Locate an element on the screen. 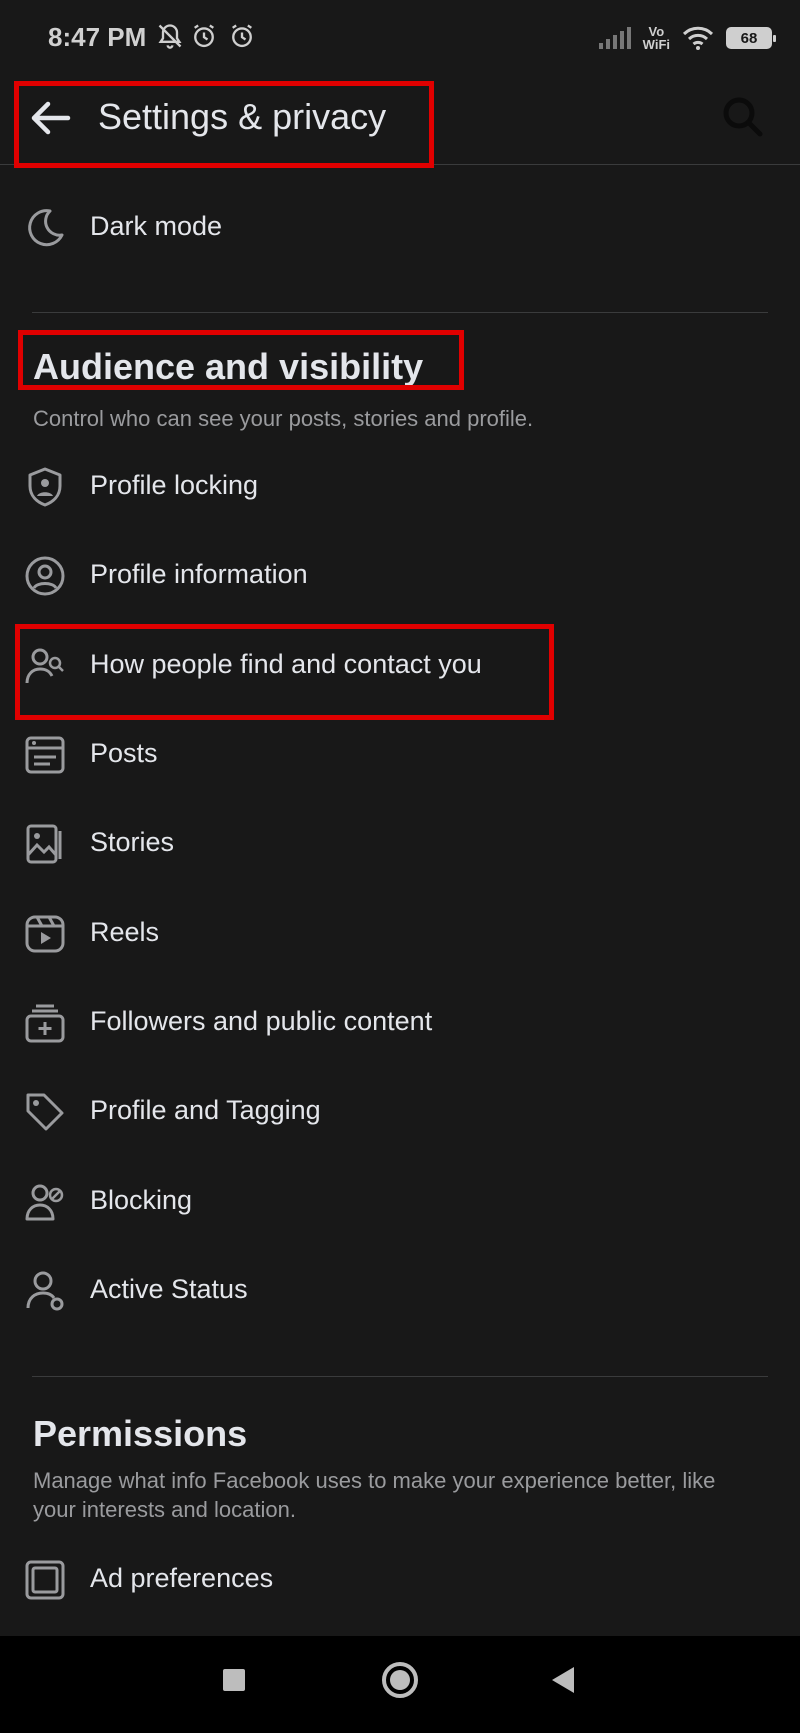 The height and width of the screenshot is (1733, 800). section-title-permissions: Permissions is located at coordinates (140, 1433).